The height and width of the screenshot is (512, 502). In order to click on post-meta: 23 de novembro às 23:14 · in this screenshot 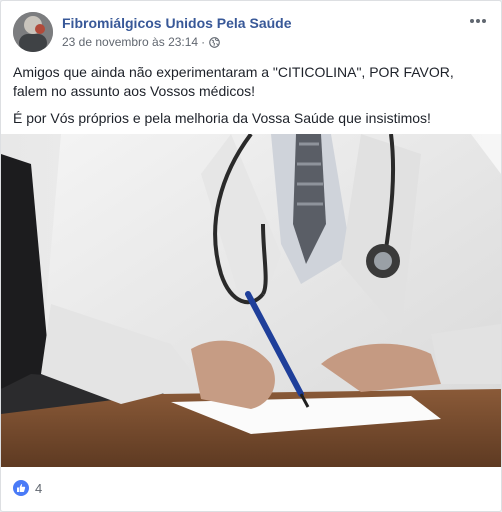, I will do `click(141, 42)`.